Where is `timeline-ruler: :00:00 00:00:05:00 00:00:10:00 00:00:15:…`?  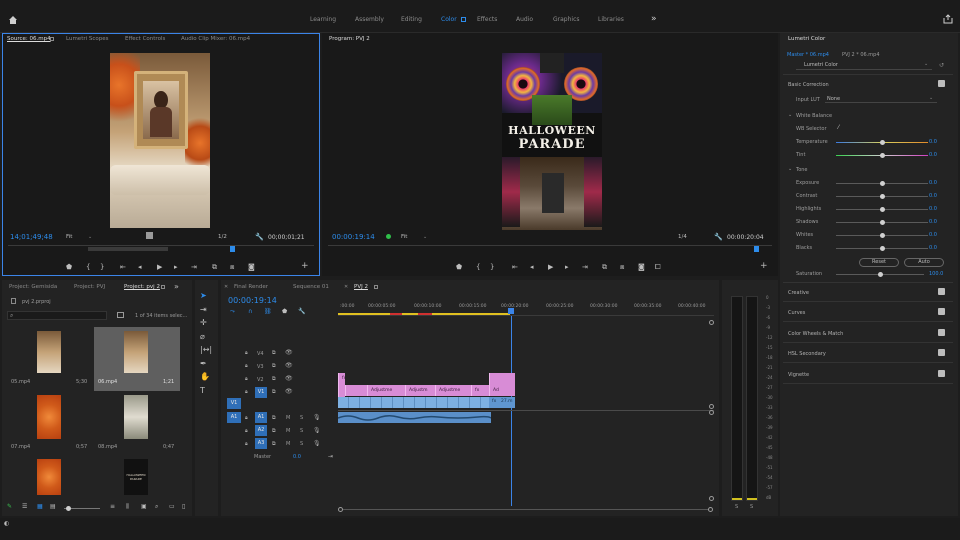 timeline-ruler: :00:00 00:00:05:00 00:00:10:00 00:00:15:… is located at coordinates (526, 307).